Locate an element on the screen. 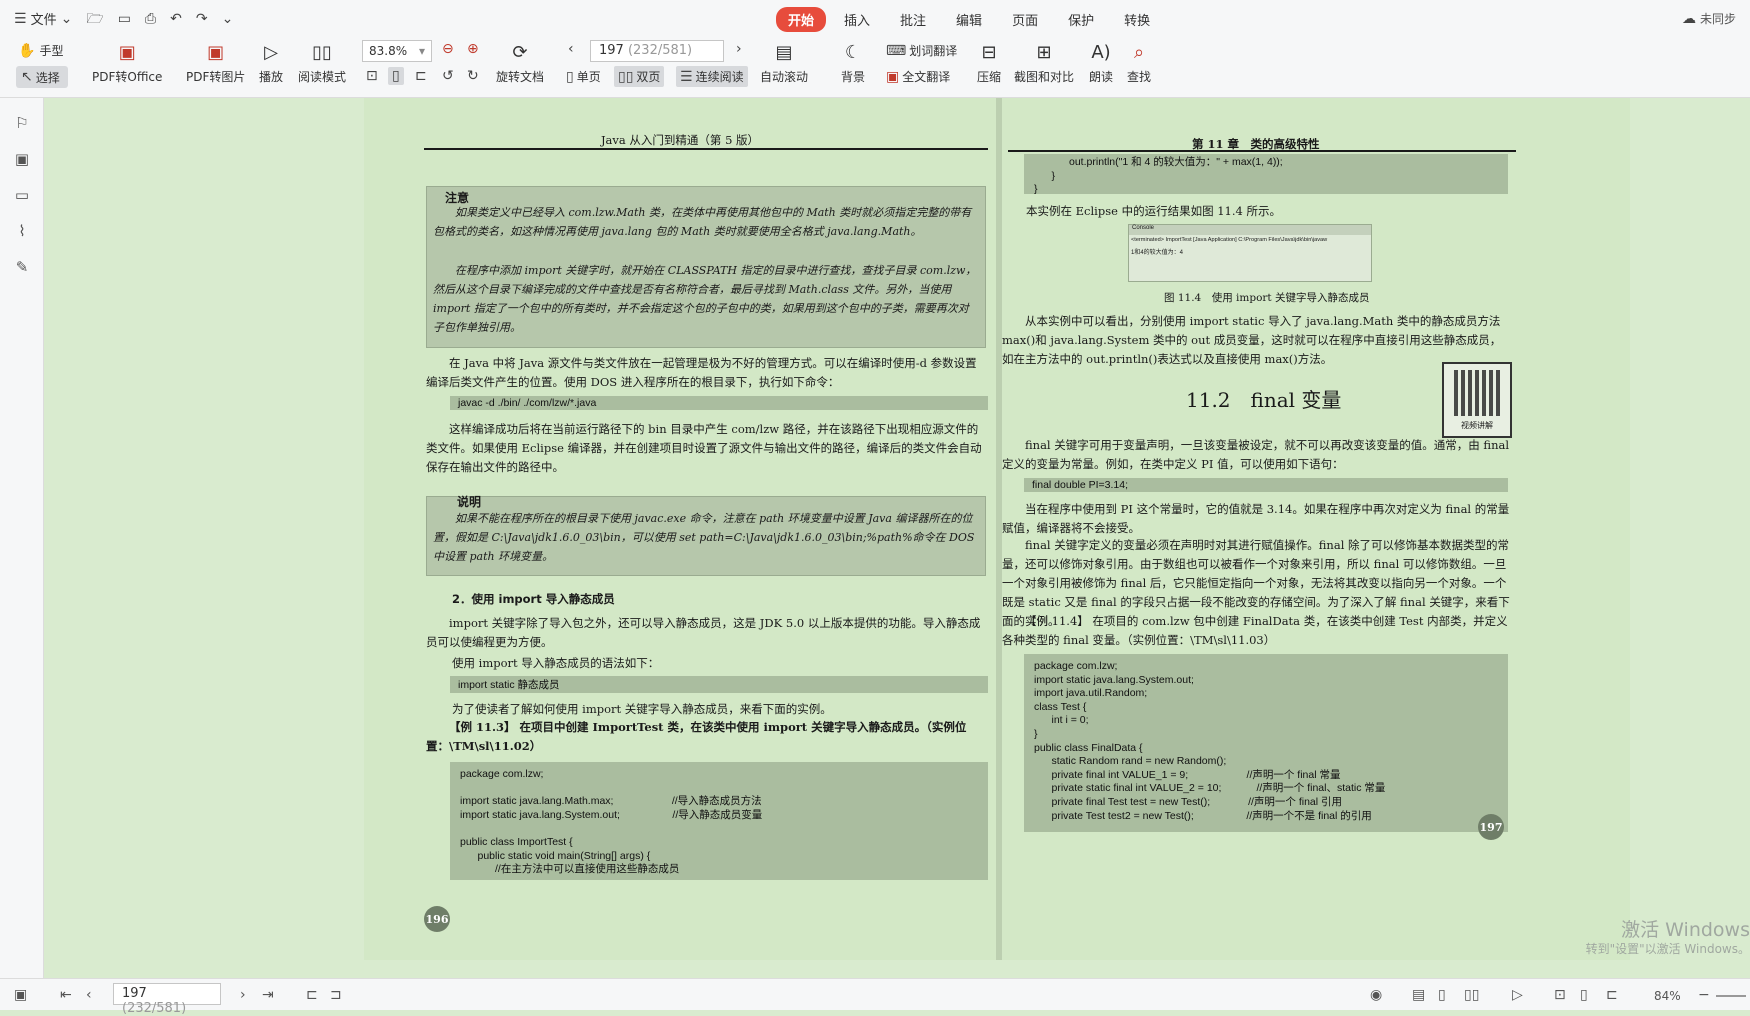  command-line: javac -d ./bin/ ./com/lzw/*.java is located at coordinates (719, 403).